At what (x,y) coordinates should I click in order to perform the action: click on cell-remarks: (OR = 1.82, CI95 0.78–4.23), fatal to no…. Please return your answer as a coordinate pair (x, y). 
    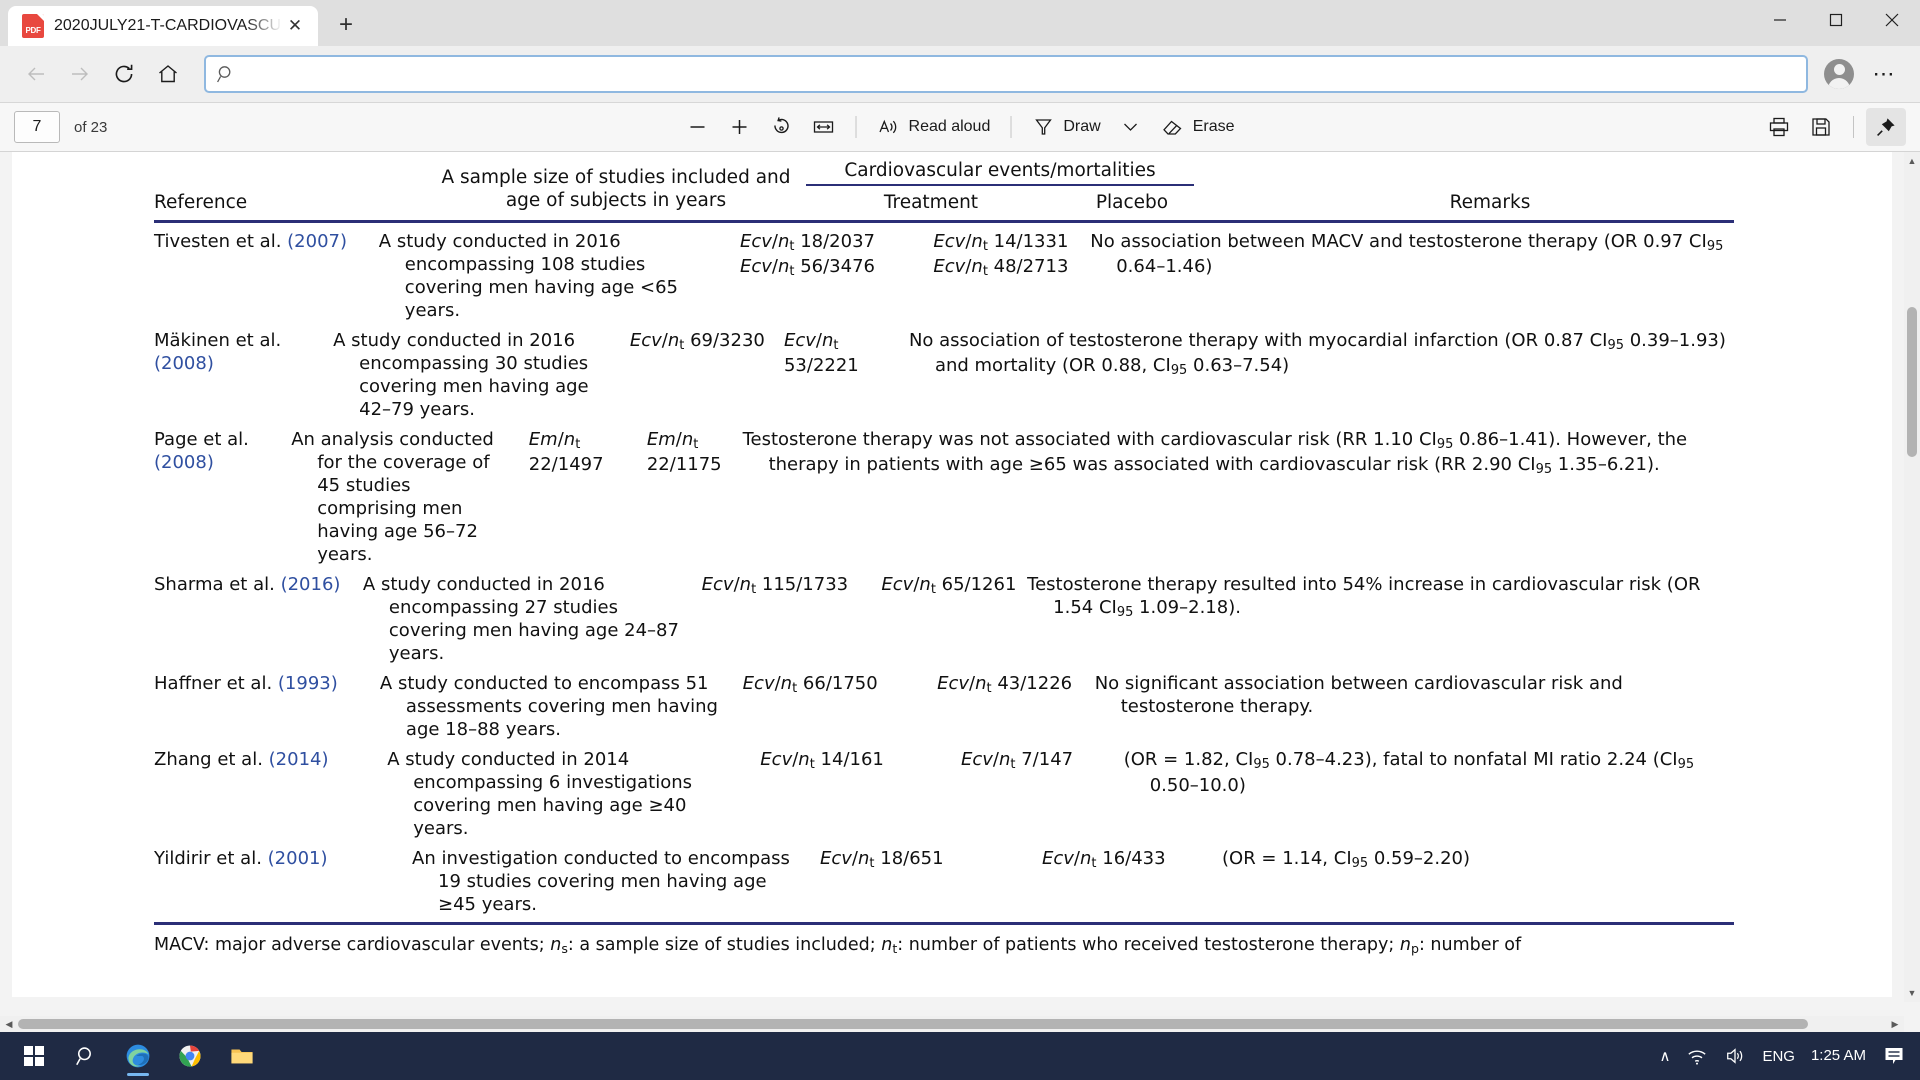
    Looking at the image, I should click on (1409, 772).